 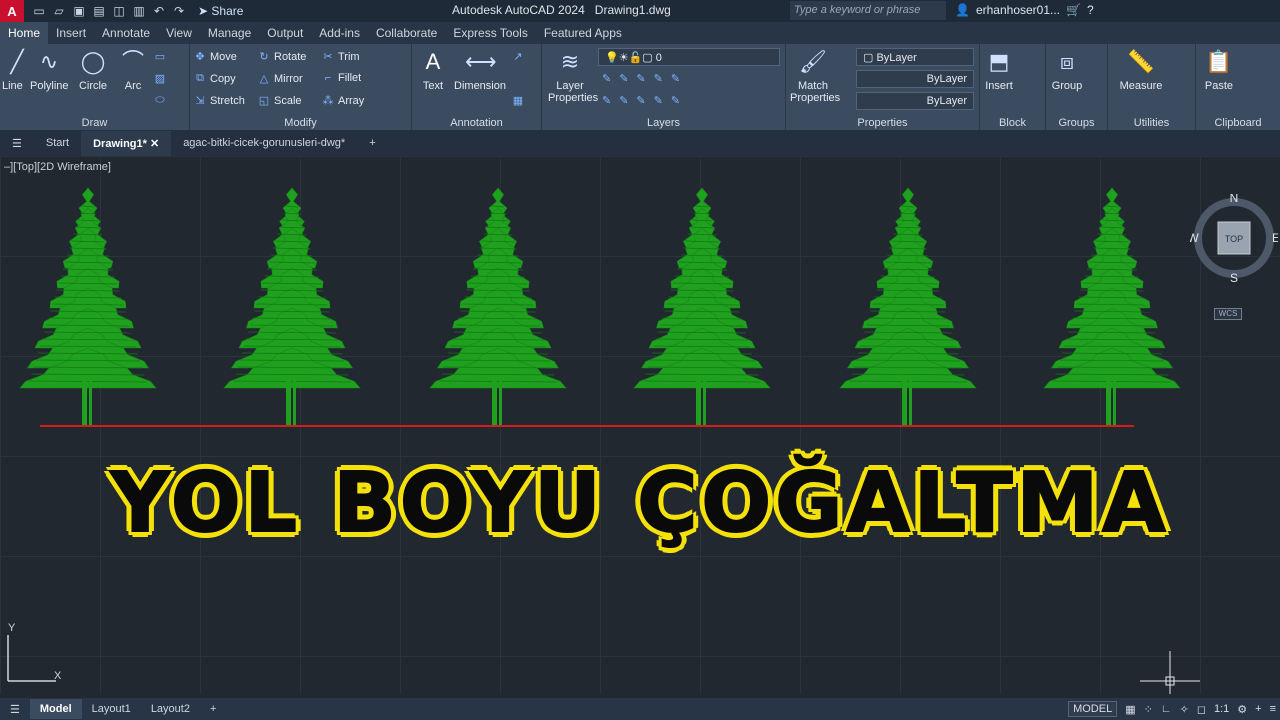 What do you see at coordinates (518, 100) in the screenshot?
I see `table-button: ▦` at bounding box center [518, 100].